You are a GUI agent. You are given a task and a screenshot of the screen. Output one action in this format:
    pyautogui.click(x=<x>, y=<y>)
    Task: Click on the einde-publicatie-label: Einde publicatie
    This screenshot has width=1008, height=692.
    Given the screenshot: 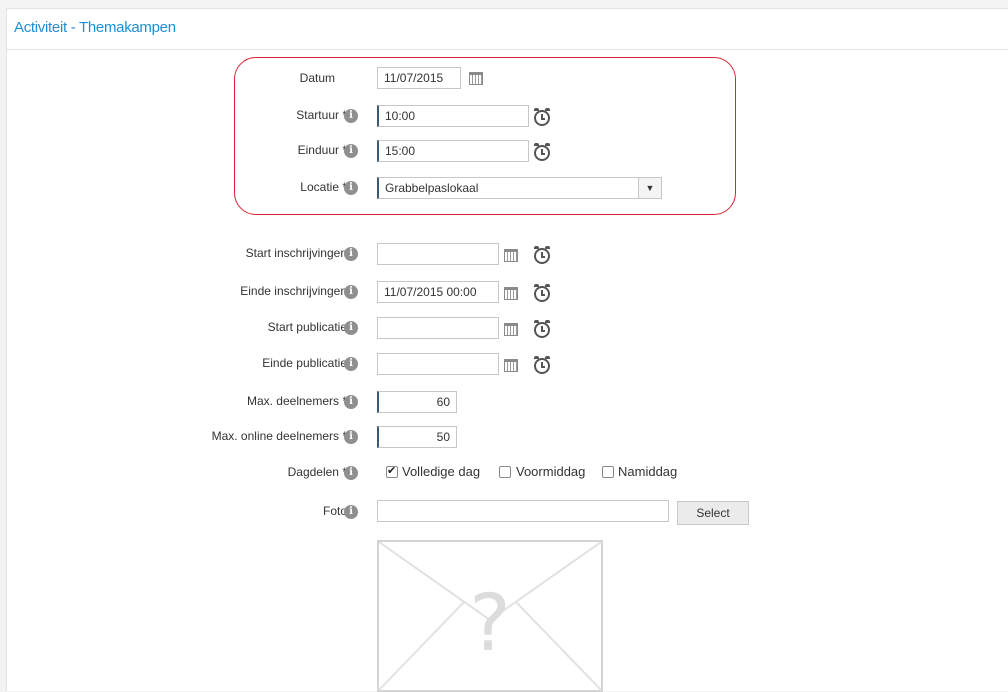 What is the action you would take?
    pyautogui.click(x=304, y=363)
    